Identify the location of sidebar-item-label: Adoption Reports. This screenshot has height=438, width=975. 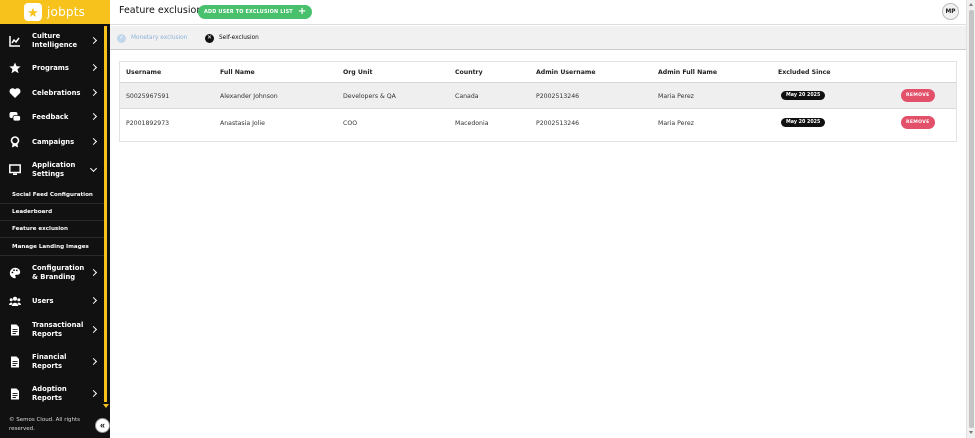
(49, 393).